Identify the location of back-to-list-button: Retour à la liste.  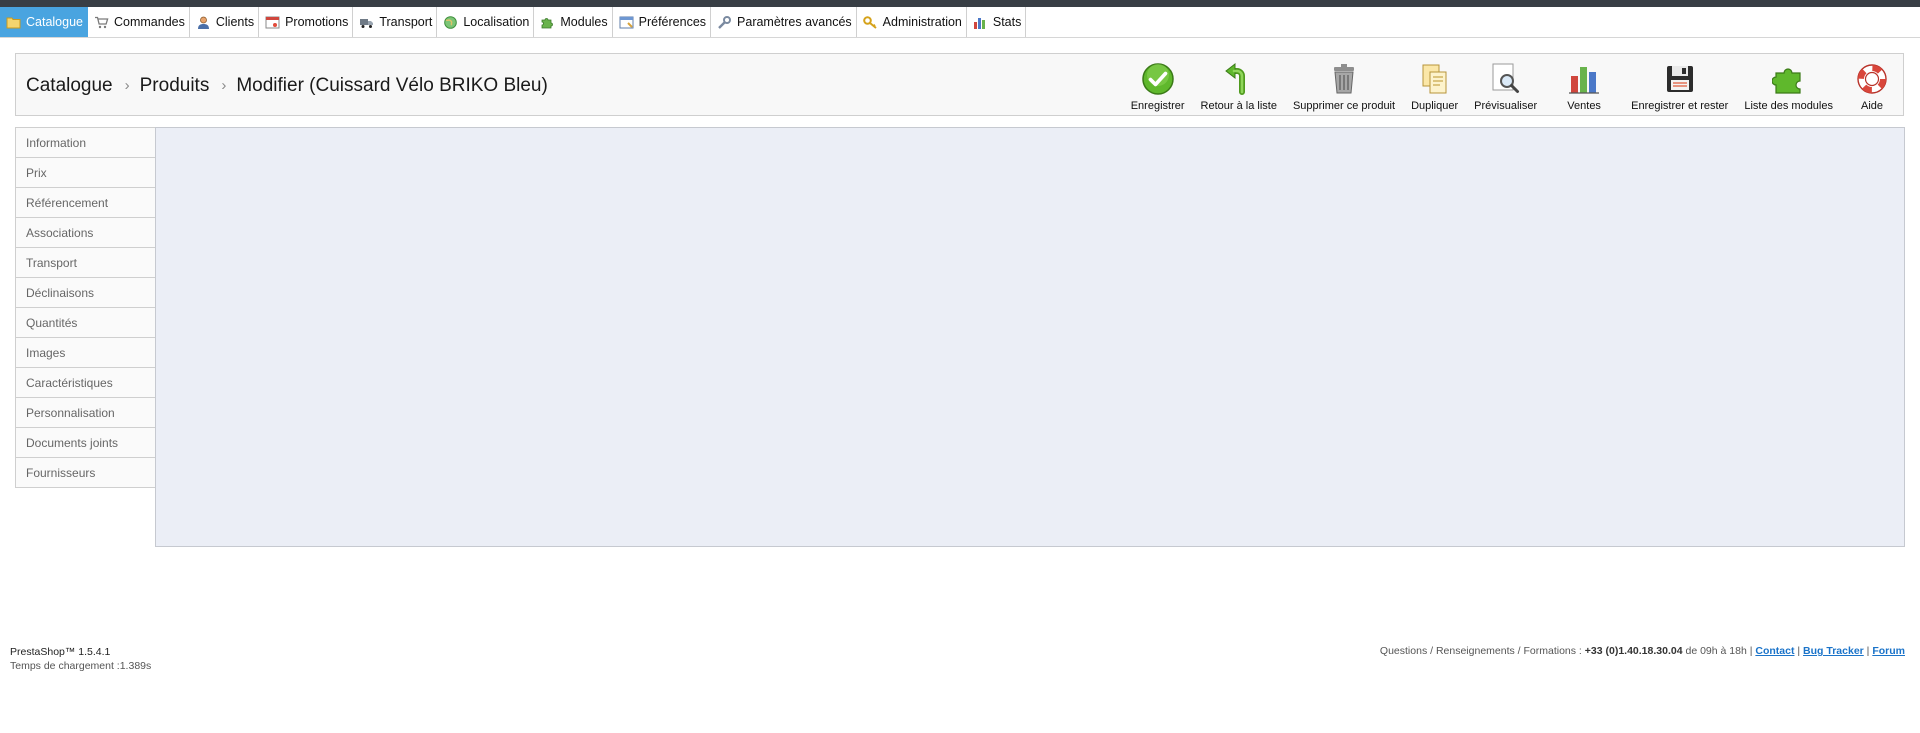
(1239, 84).